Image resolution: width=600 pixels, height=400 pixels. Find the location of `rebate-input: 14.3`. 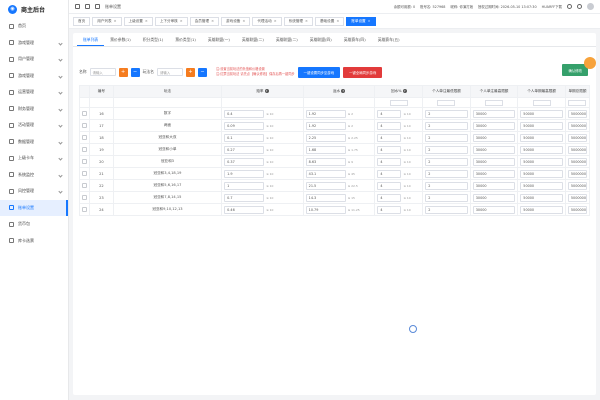

rebate-input: 14.3 is located at coordinates (325, 197).